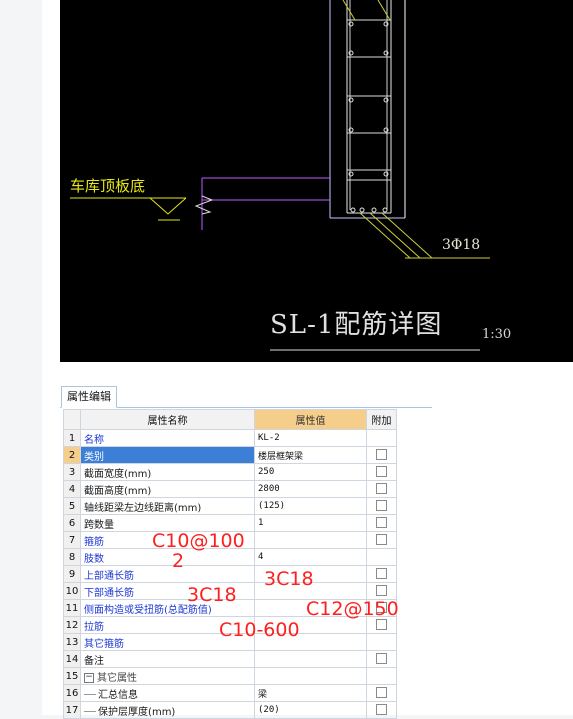 The width and height of the screenshot is (573, 719). Describe the element at coordinates (72, 625) in the screenshot. I see `row-number: 12` at that location.